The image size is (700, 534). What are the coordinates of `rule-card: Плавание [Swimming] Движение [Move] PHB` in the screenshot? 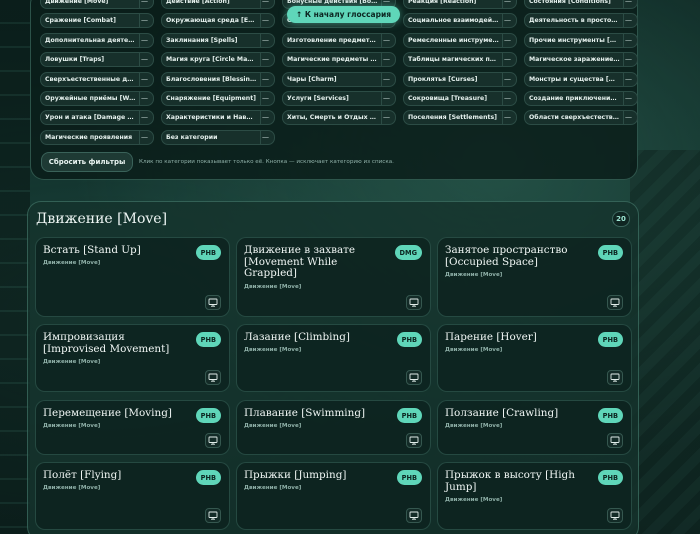 It's located at (333, 427).